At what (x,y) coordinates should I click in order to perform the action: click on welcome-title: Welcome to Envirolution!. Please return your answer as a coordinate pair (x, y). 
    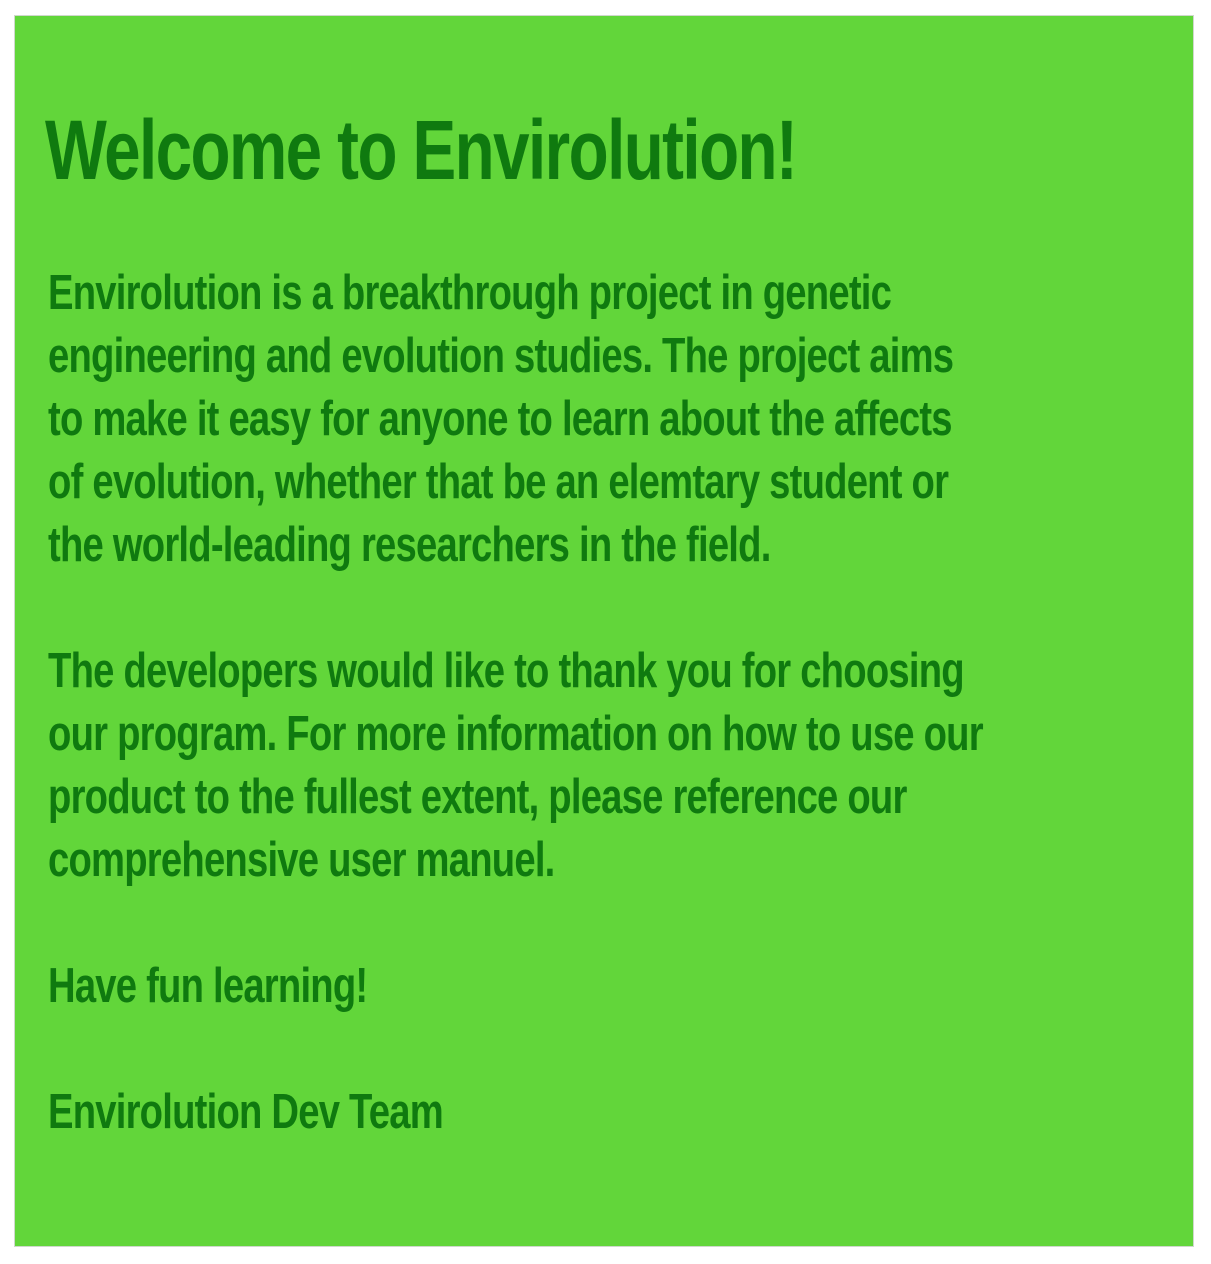
    Looking at the image, I should click on (421, 150).